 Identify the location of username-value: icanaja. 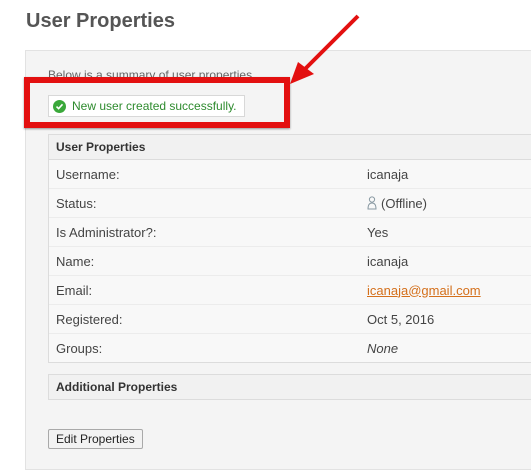
(388, 174).